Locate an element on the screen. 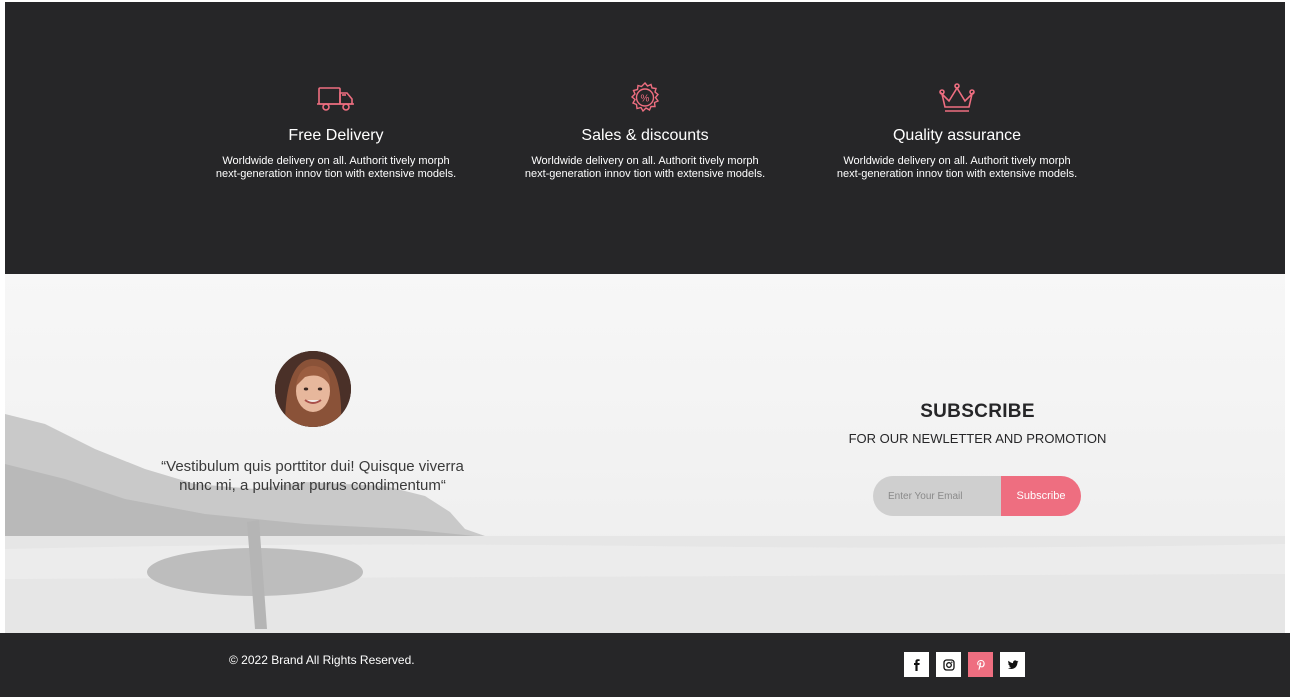 Image resolution: width=1290 pixels, height=697 pixels. twitter-link is located at coordinates (1012, 664).